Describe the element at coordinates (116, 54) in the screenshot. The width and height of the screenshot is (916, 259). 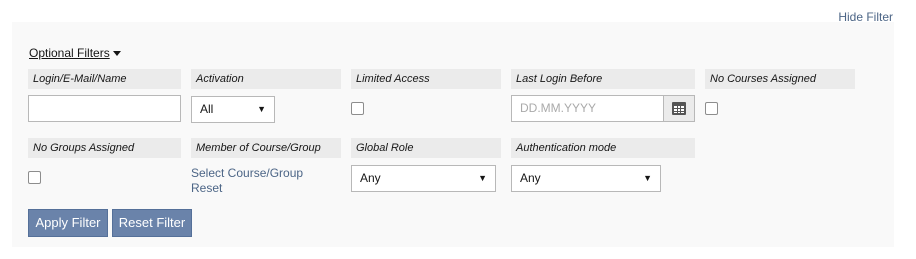
I see `caret-down-icon` at that location.